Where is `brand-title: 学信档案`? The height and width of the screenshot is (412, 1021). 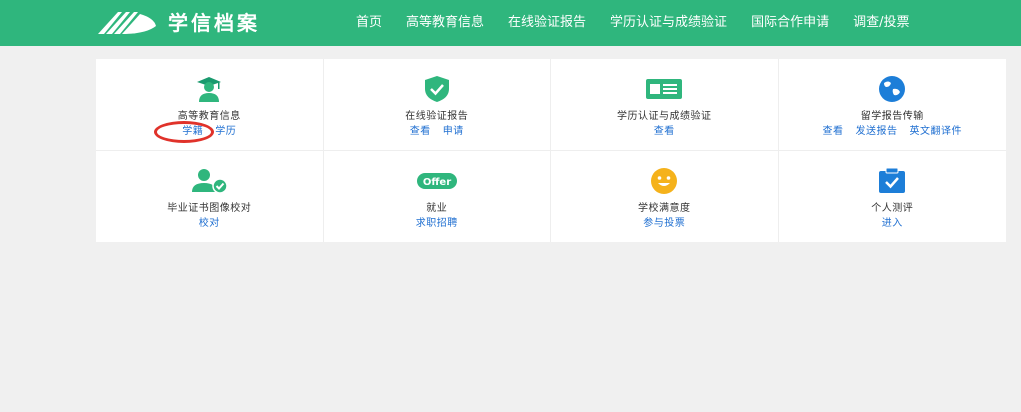 brand-title: 学信档案 is located at coordinates (214, 23).